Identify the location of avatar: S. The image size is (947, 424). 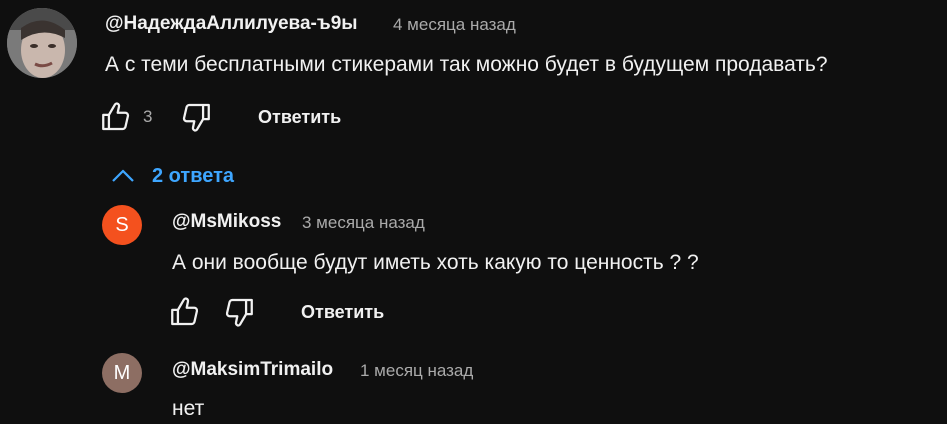
(122, 225).